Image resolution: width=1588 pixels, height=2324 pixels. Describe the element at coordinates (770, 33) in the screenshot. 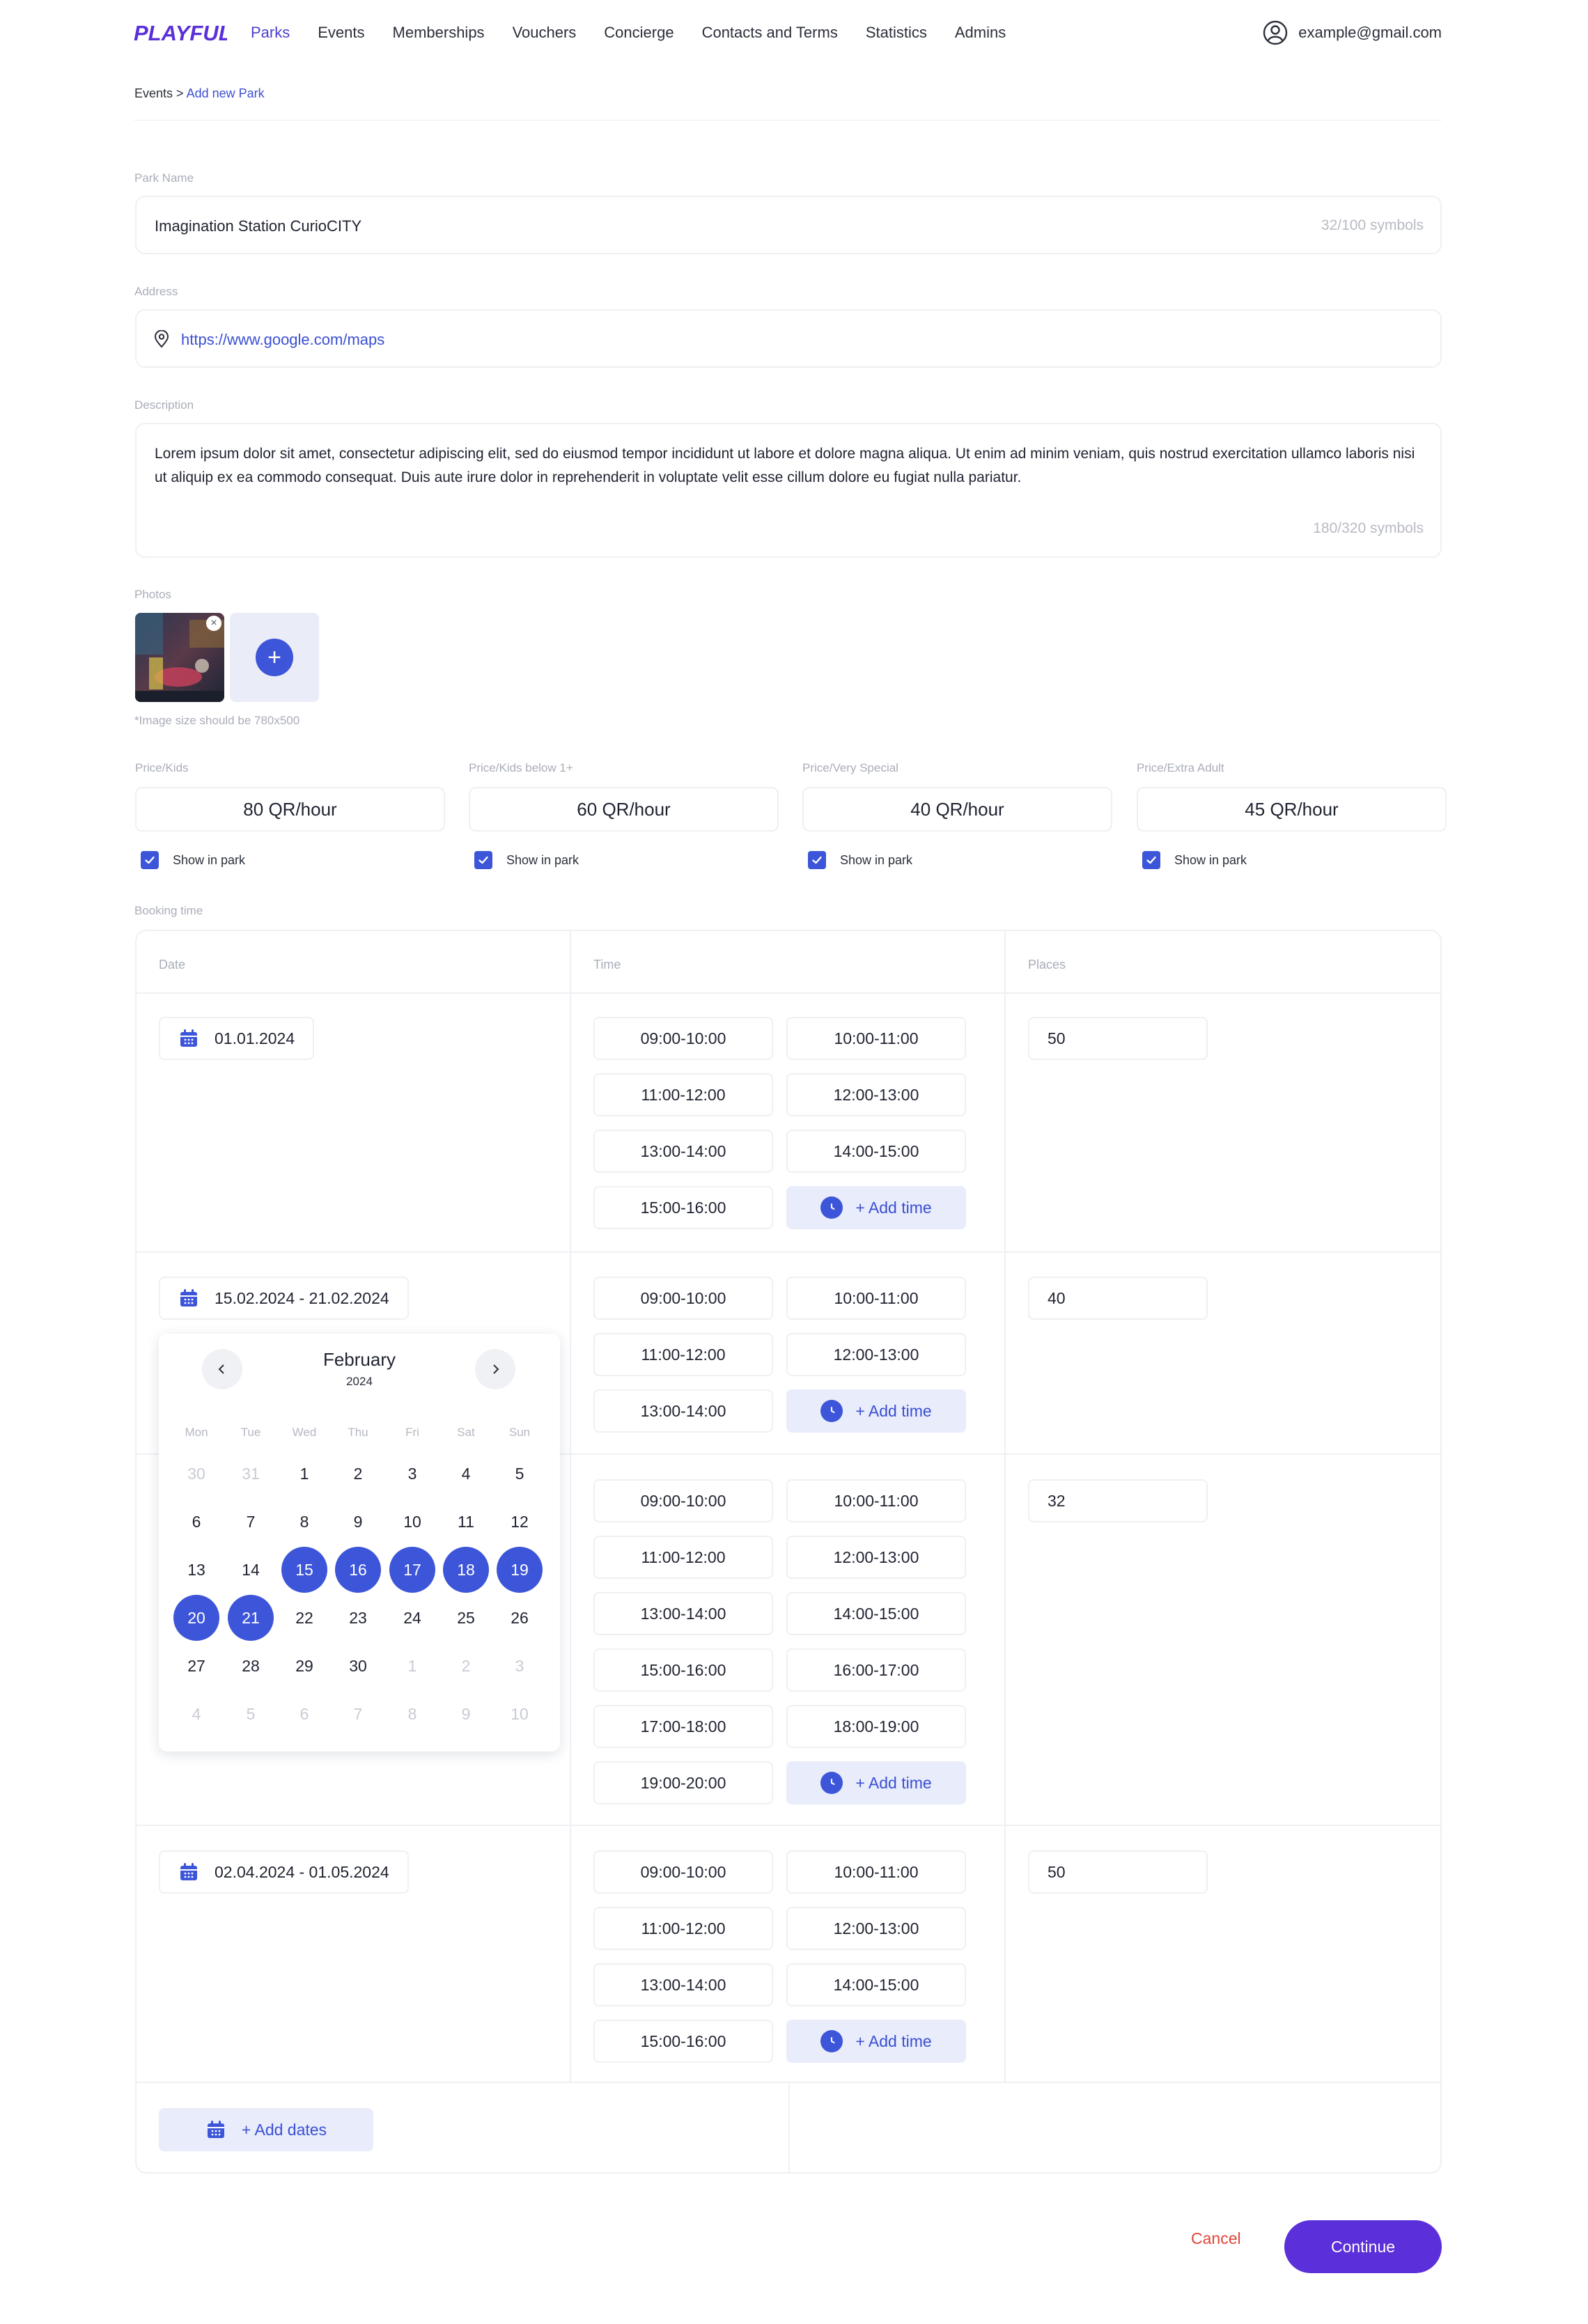

I see `nav-item-contacts-and-terms: Contacts and Terms` at that location.